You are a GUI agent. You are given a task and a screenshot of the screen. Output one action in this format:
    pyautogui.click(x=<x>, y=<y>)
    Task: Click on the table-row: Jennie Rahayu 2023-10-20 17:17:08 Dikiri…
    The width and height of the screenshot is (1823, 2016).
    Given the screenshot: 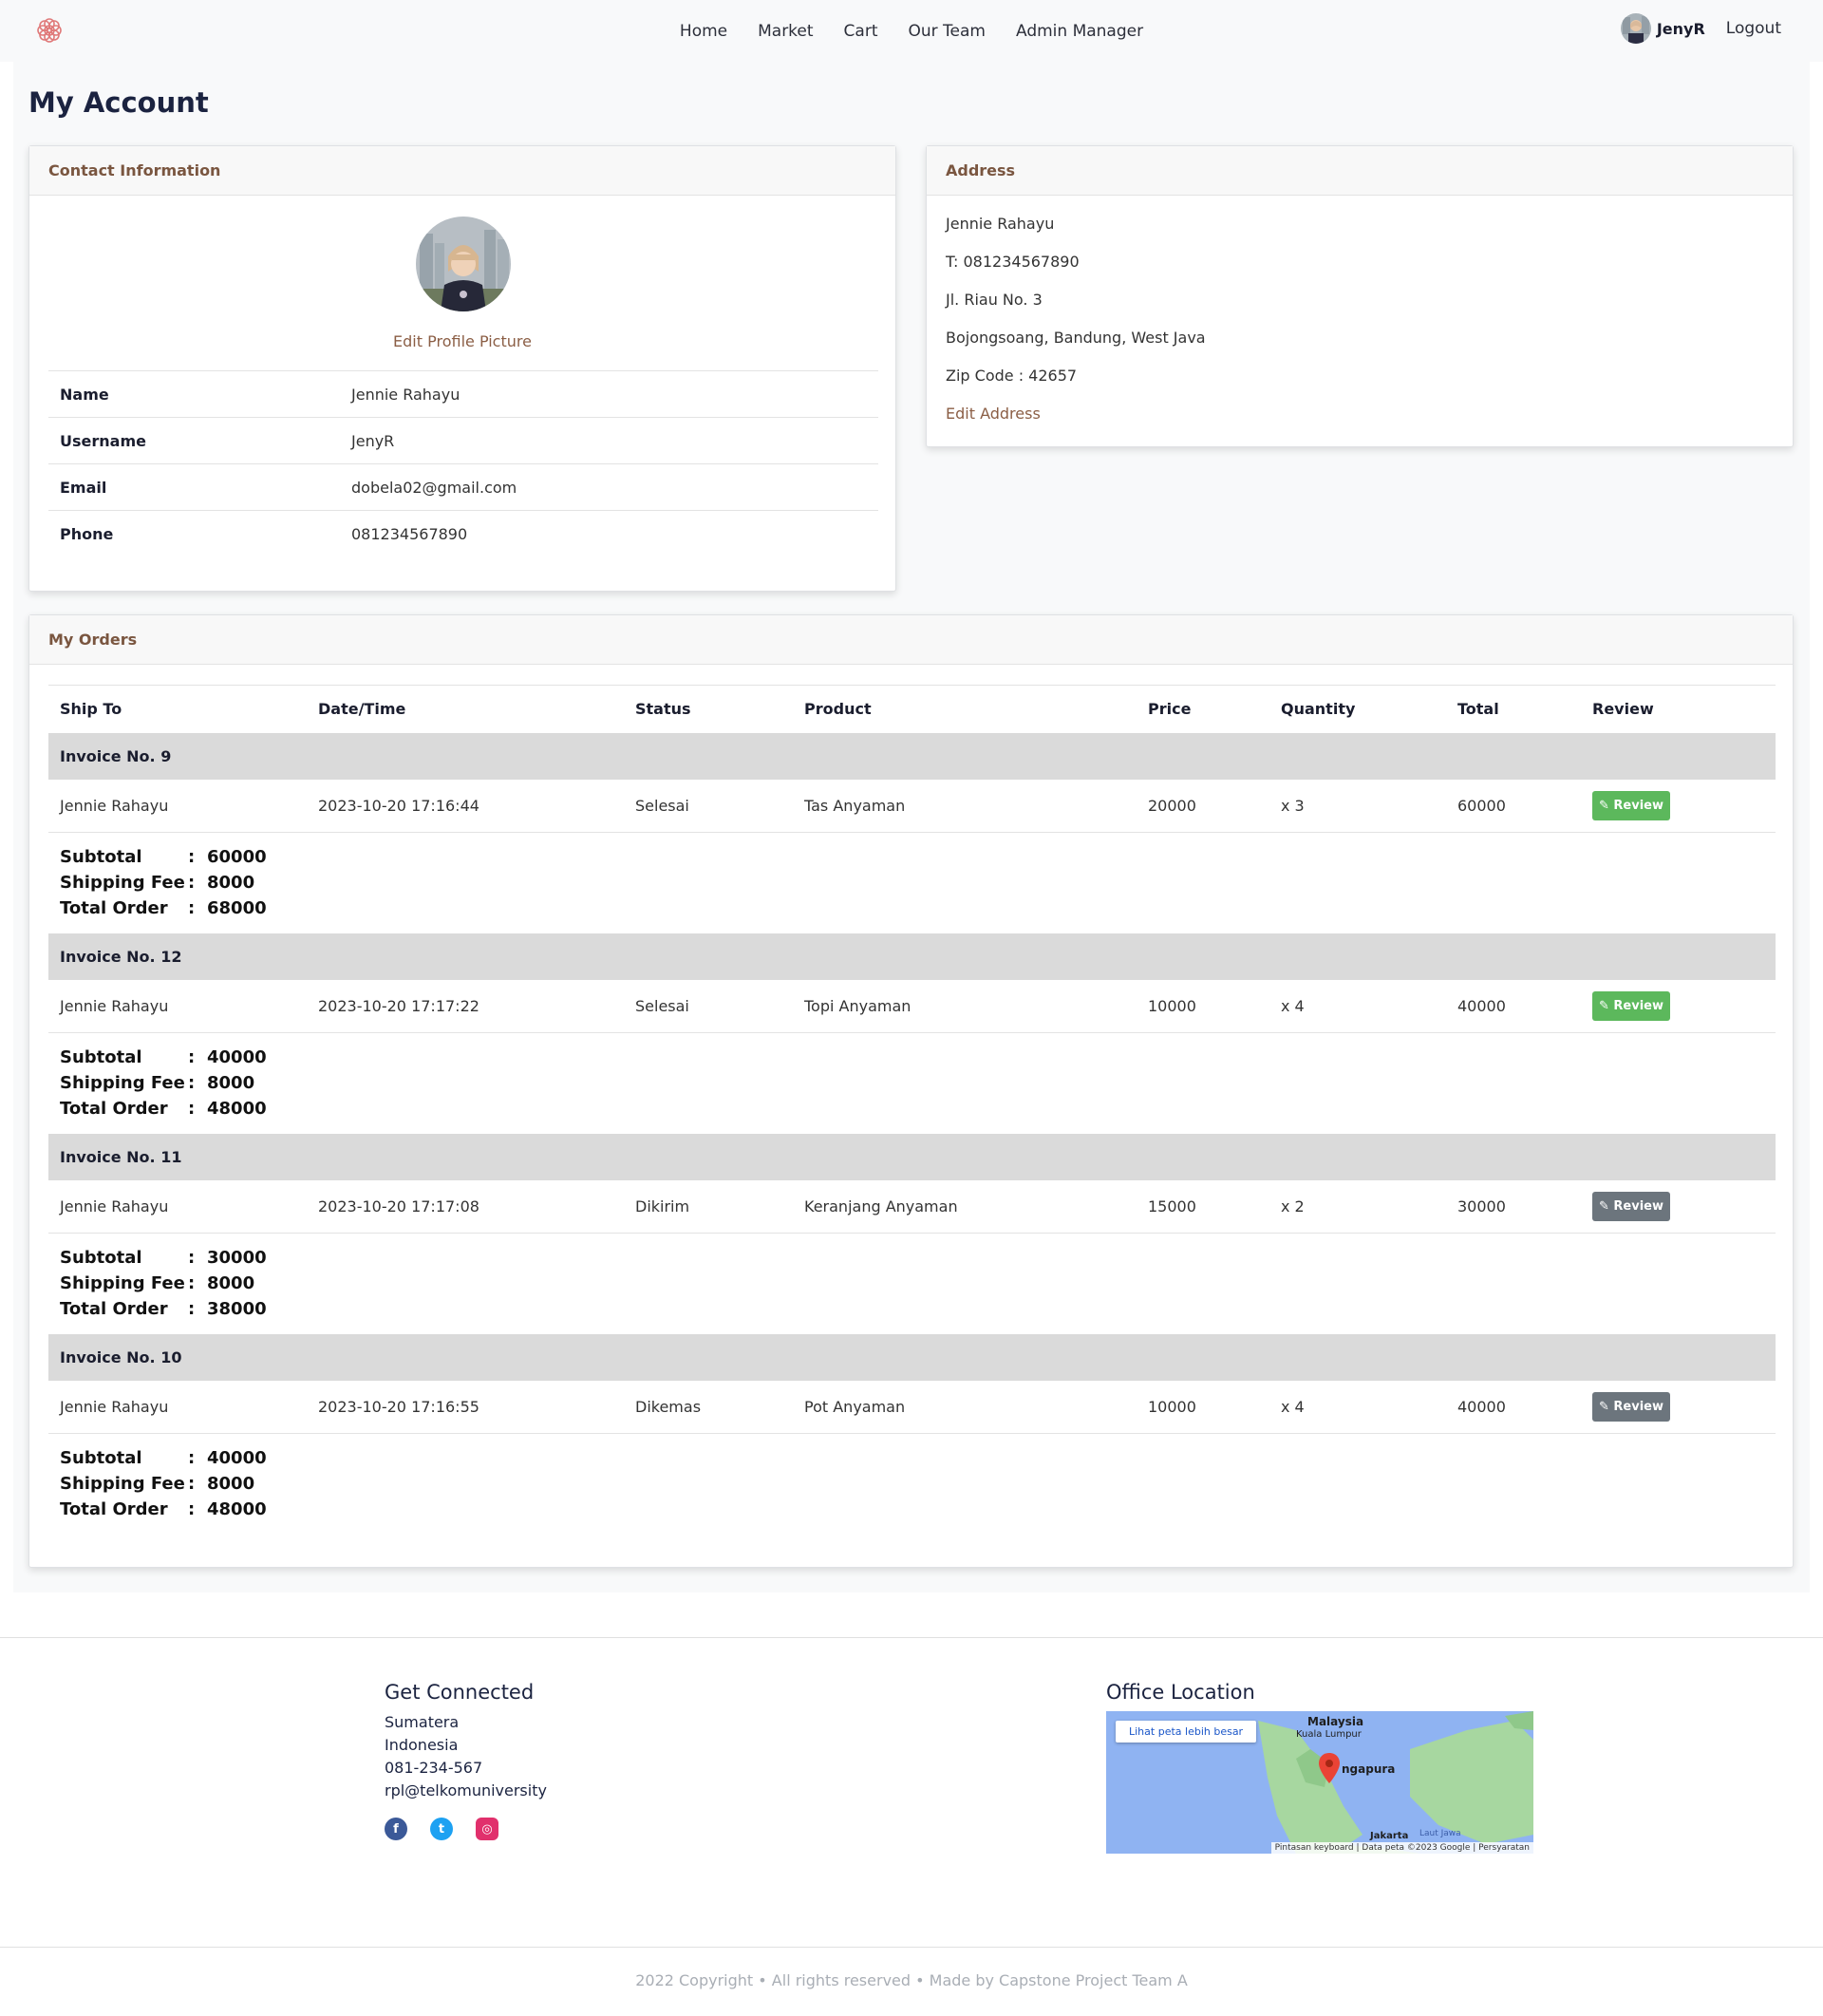 What is the action you would take?
    pyautogui.click(x=912, y=1206)
    